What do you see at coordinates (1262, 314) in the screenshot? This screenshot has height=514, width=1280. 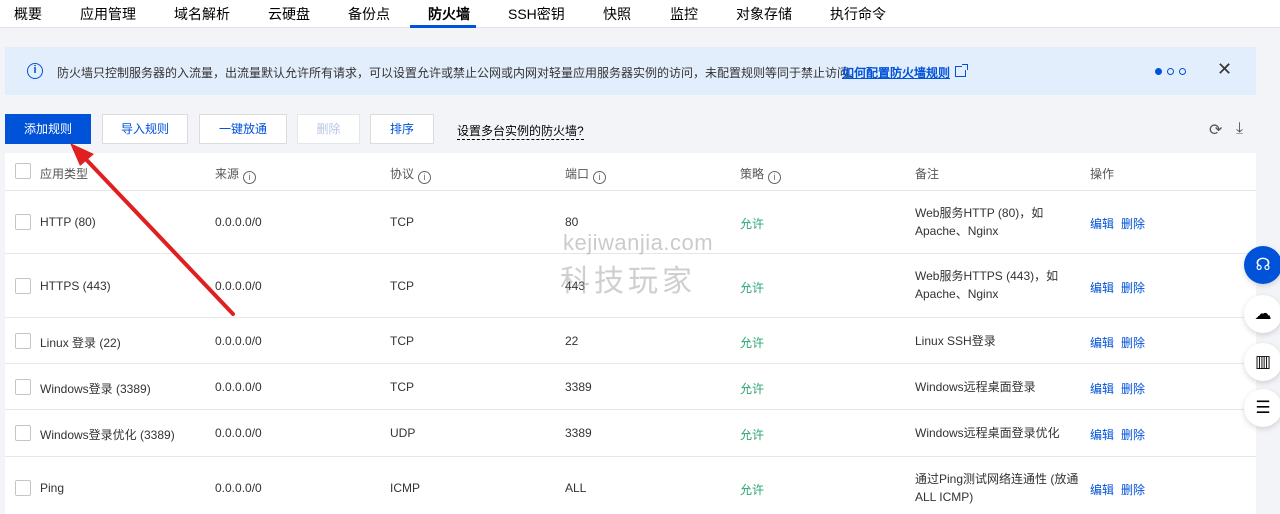 I see `cloud-icon: ☁` at bounding box center [1262, 314].